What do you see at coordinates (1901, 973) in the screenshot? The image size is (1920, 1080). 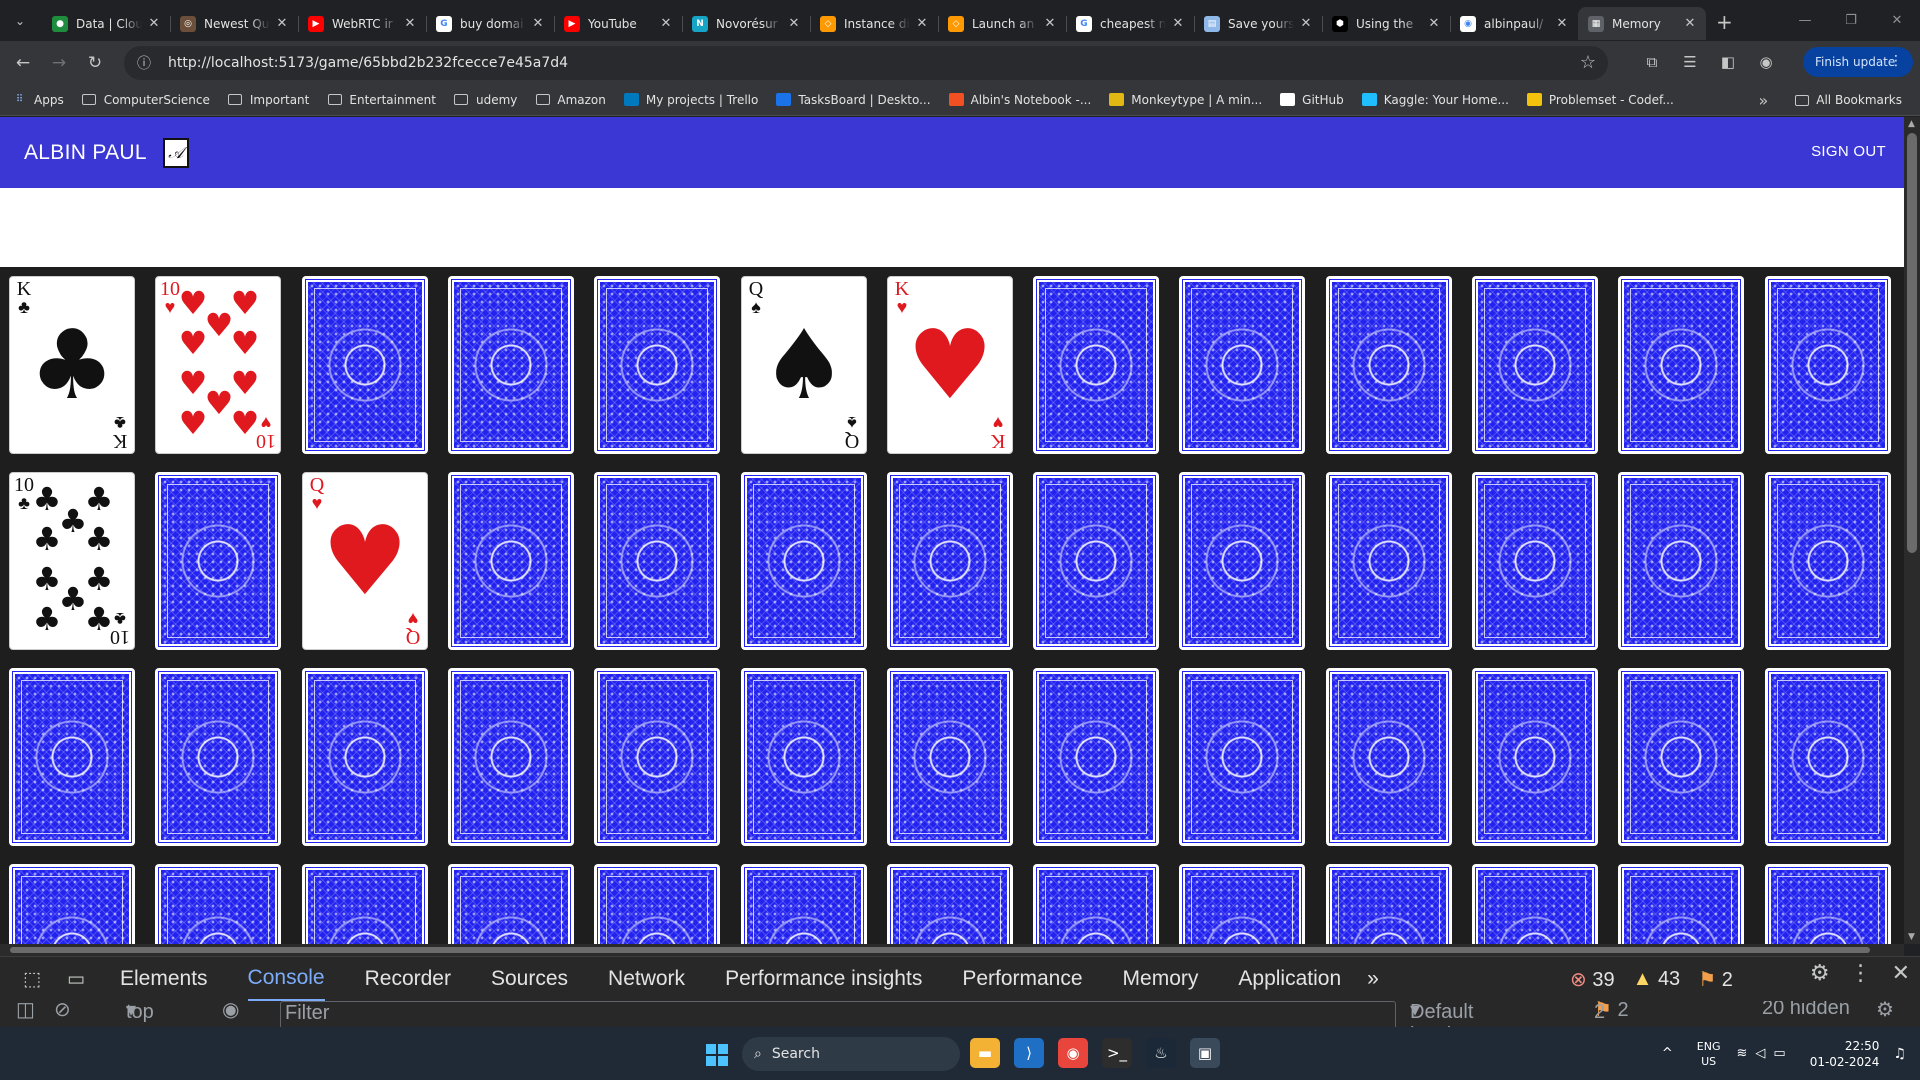 I see `close-devtools-icon: ✕` at bounding box center [1901, 973].